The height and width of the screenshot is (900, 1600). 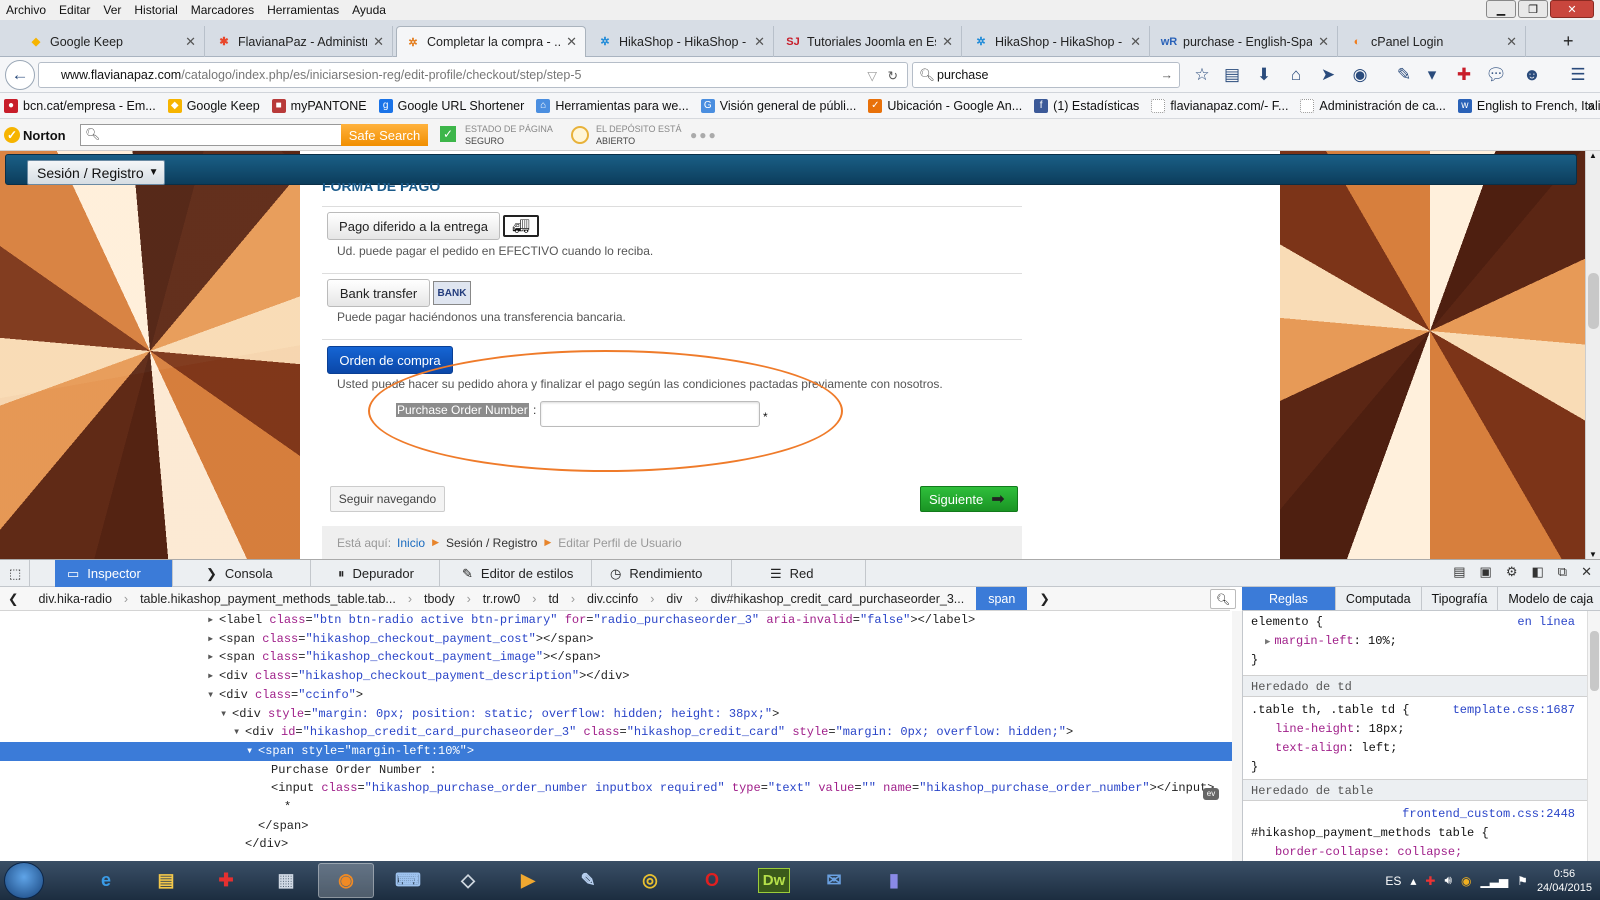 What do you see at coordinates (894, 880) in the screenshot?
I see `app2-icon: ▮` at bounding box center [894, 880].